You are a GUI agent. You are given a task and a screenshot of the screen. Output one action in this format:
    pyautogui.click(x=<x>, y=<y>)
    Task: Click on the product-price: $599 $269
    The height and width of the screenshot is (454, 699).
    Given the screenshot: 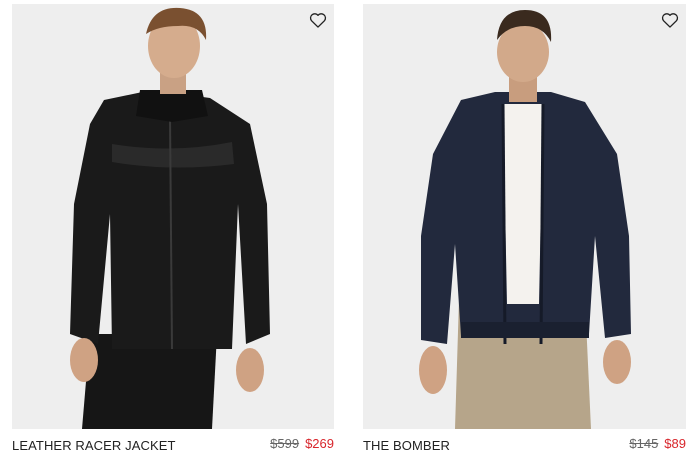 What is the action you would take?
    pyautogui.click(x=302, y=443)
    